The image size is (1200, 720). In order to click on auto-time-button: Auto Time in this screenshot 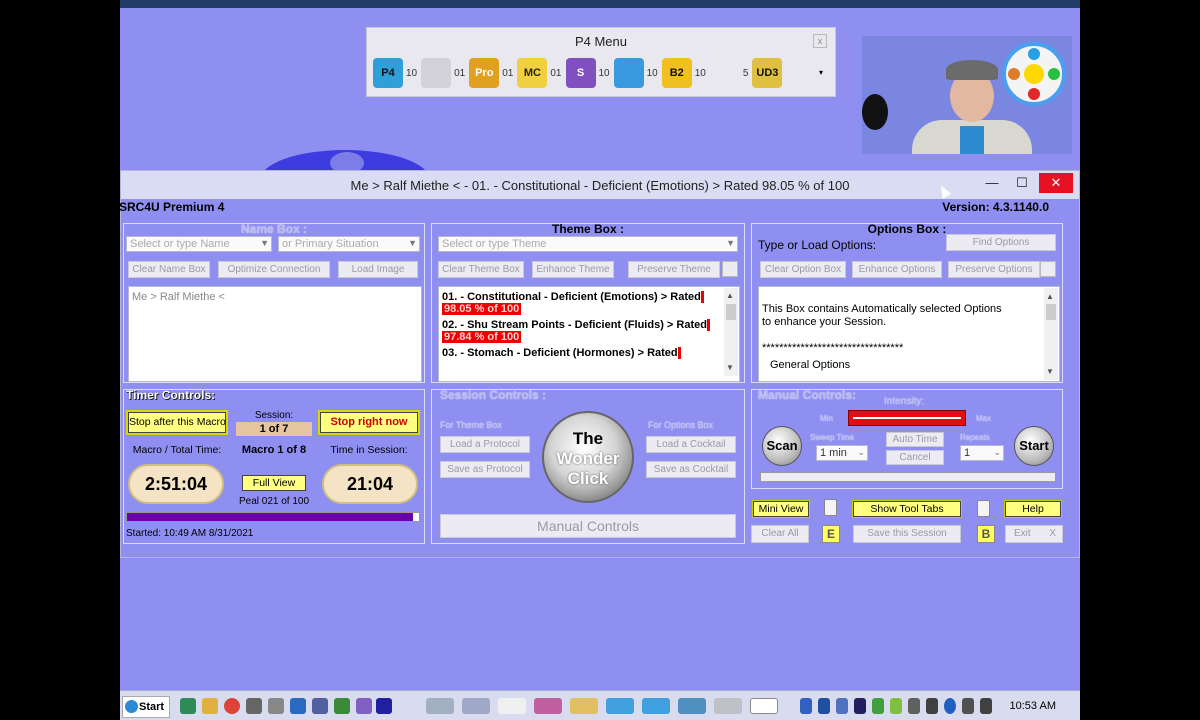, I will do `click(915, 439)`.